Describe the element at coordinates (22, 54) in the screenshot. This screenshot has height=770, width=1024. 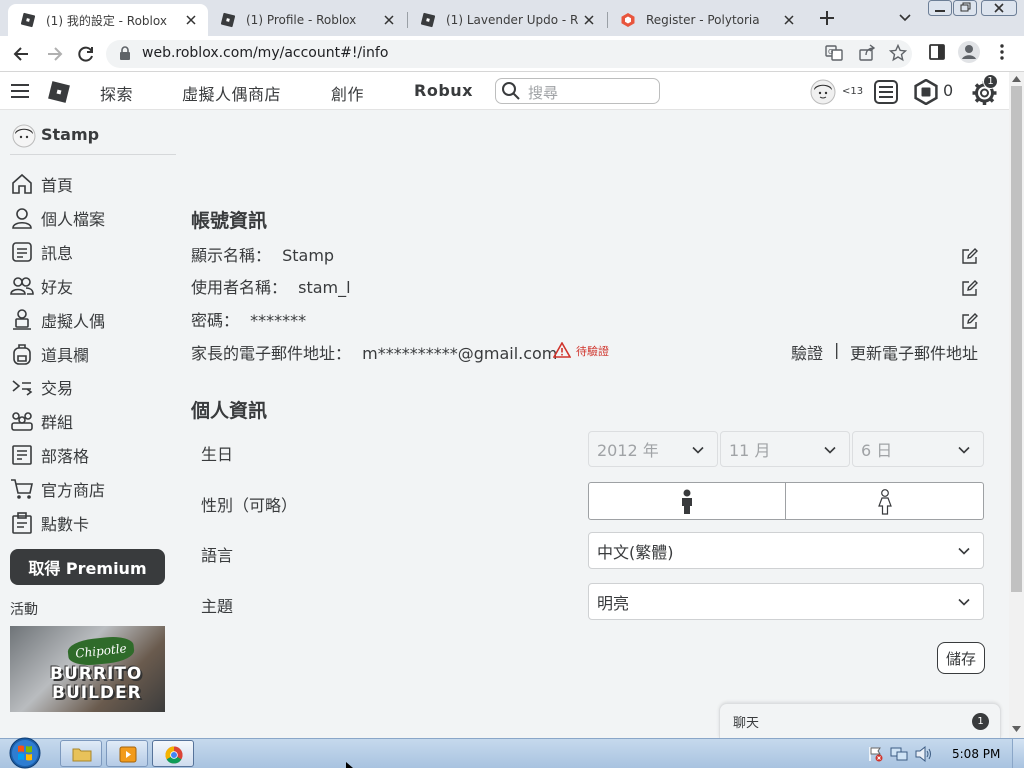
I see `back-icon` at that location.